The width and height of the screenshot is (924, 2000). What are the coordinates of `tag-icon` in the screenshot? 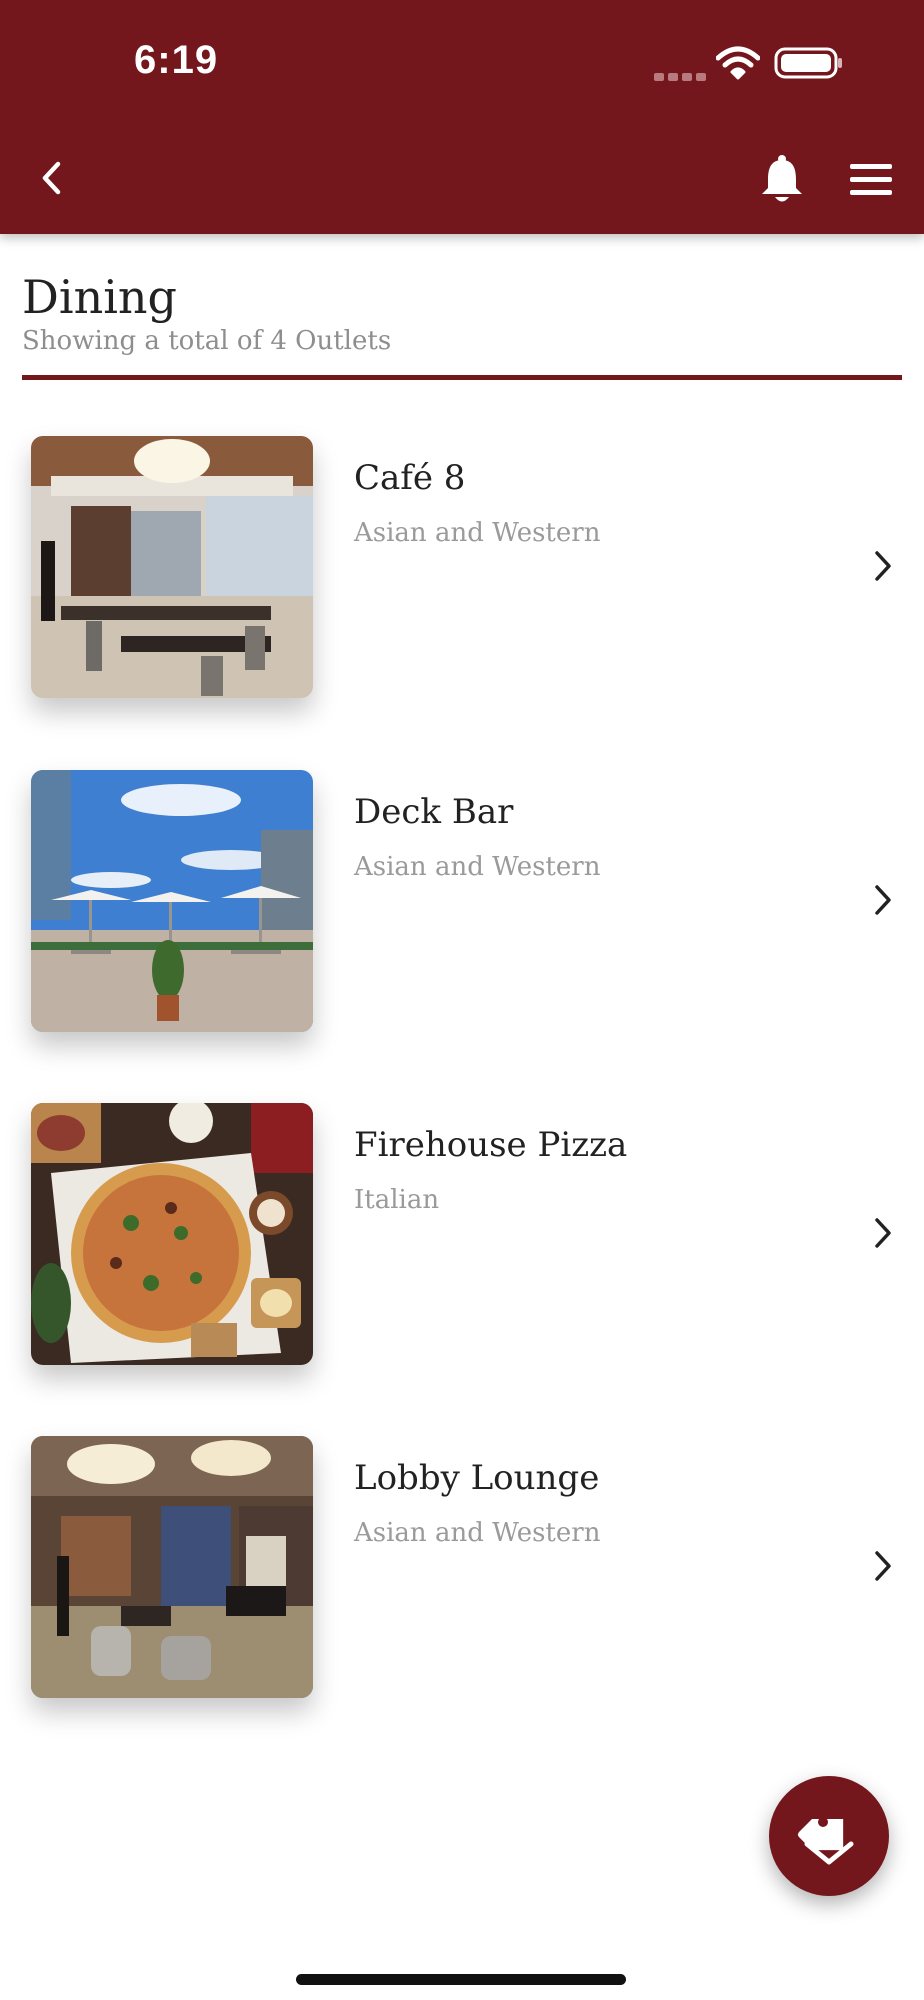 It's located at (825, 1841).